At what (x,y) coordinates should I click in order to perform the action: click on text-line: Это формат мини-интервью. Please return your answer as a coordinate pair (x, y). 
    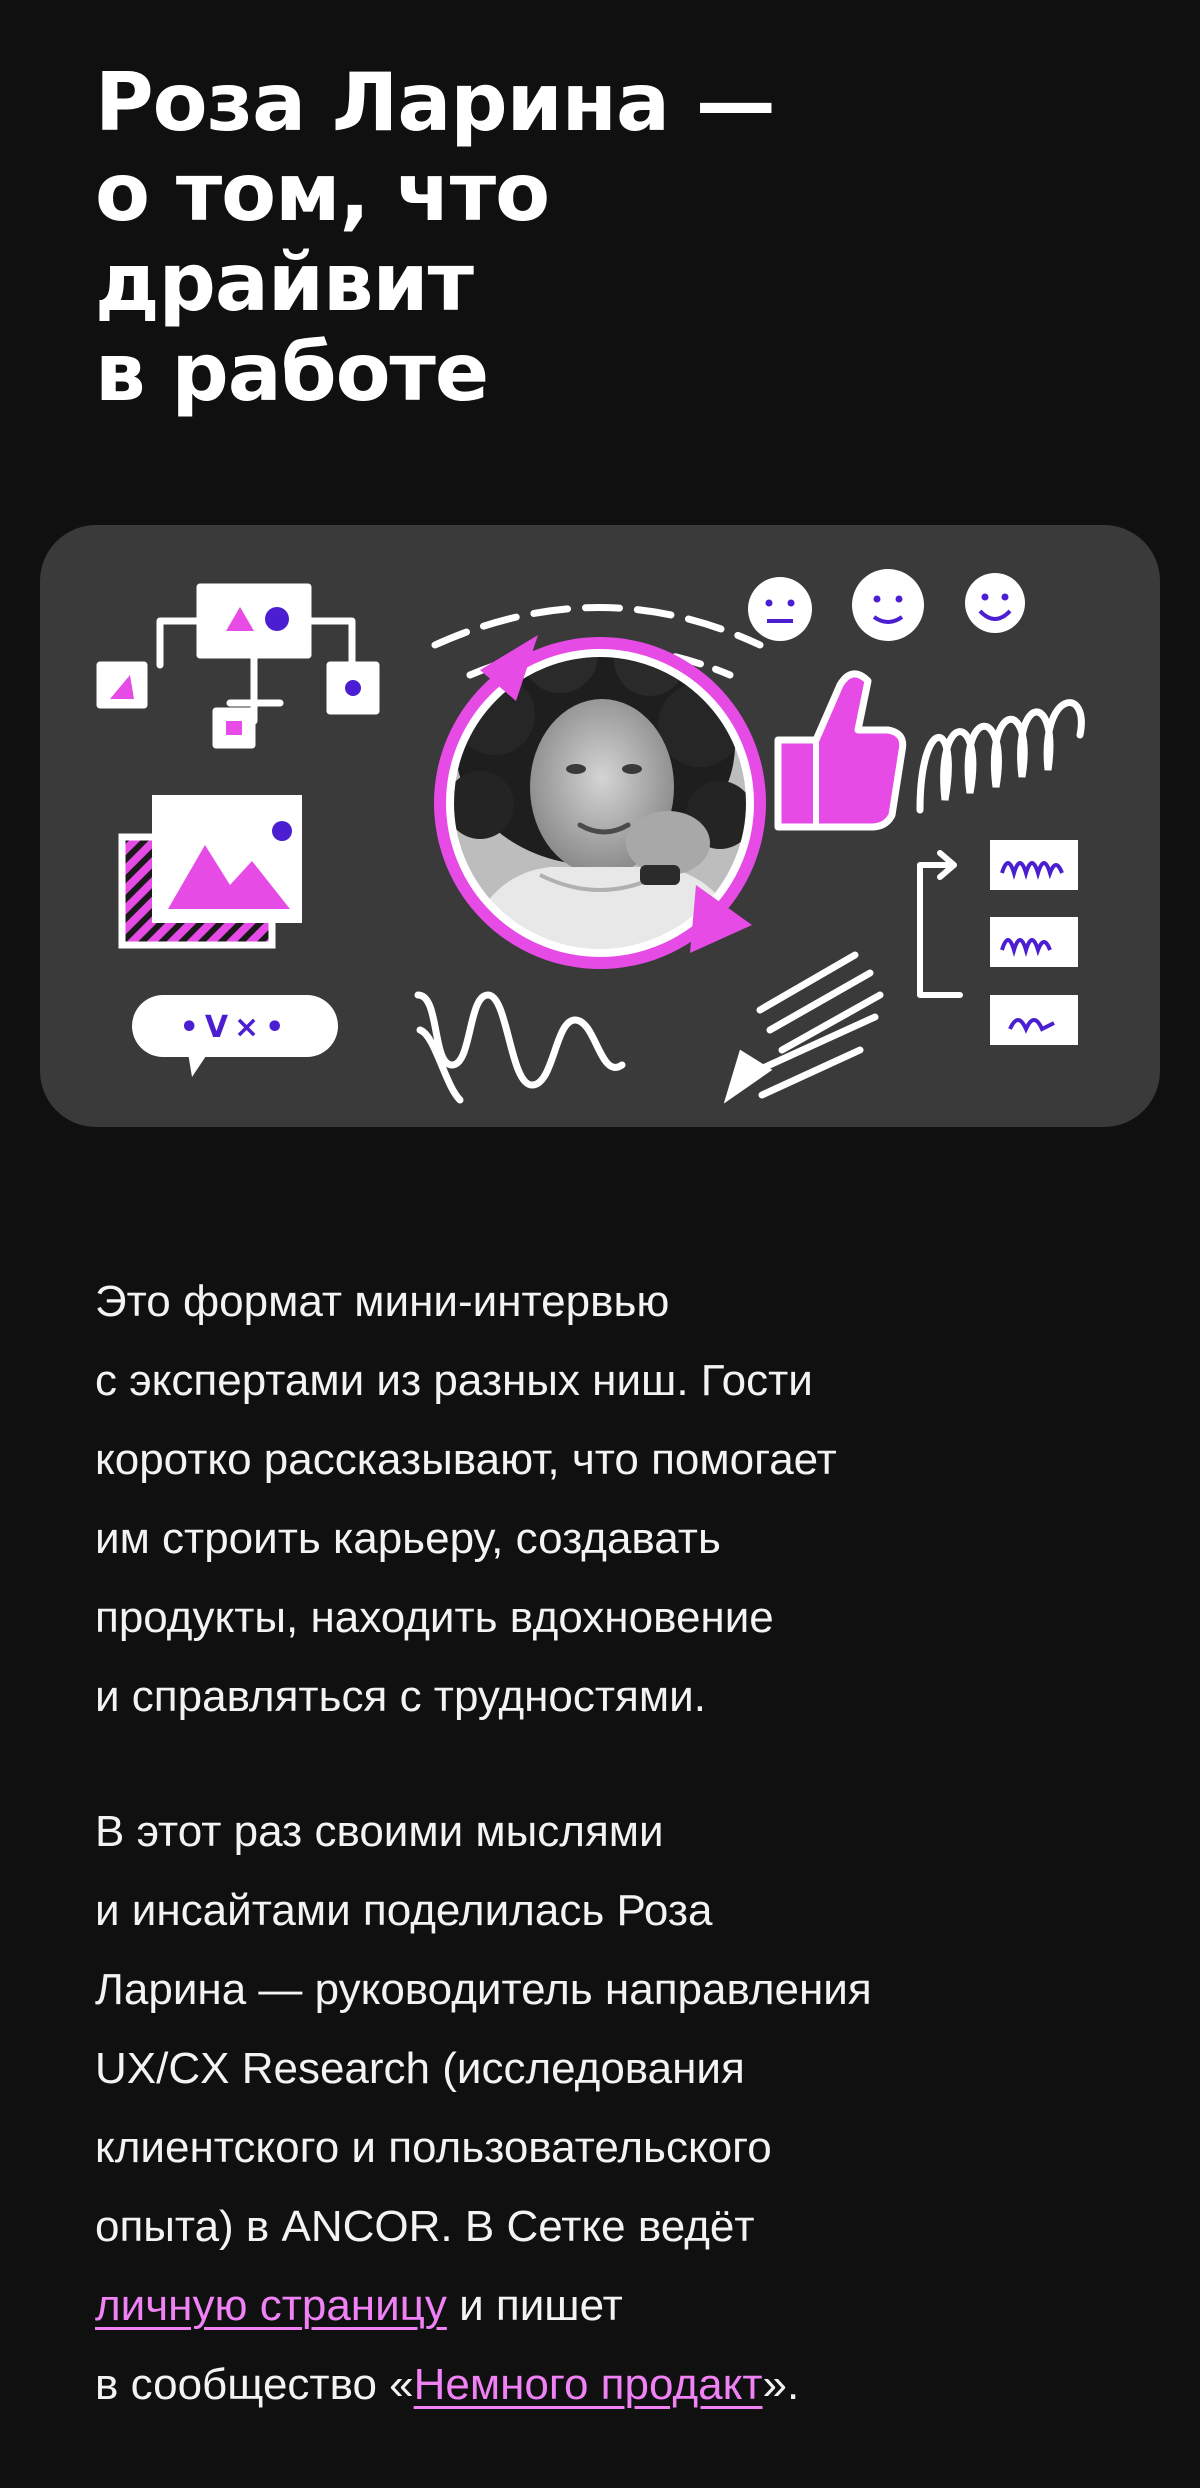
    Looking at the image, I should click on (382, 1301).